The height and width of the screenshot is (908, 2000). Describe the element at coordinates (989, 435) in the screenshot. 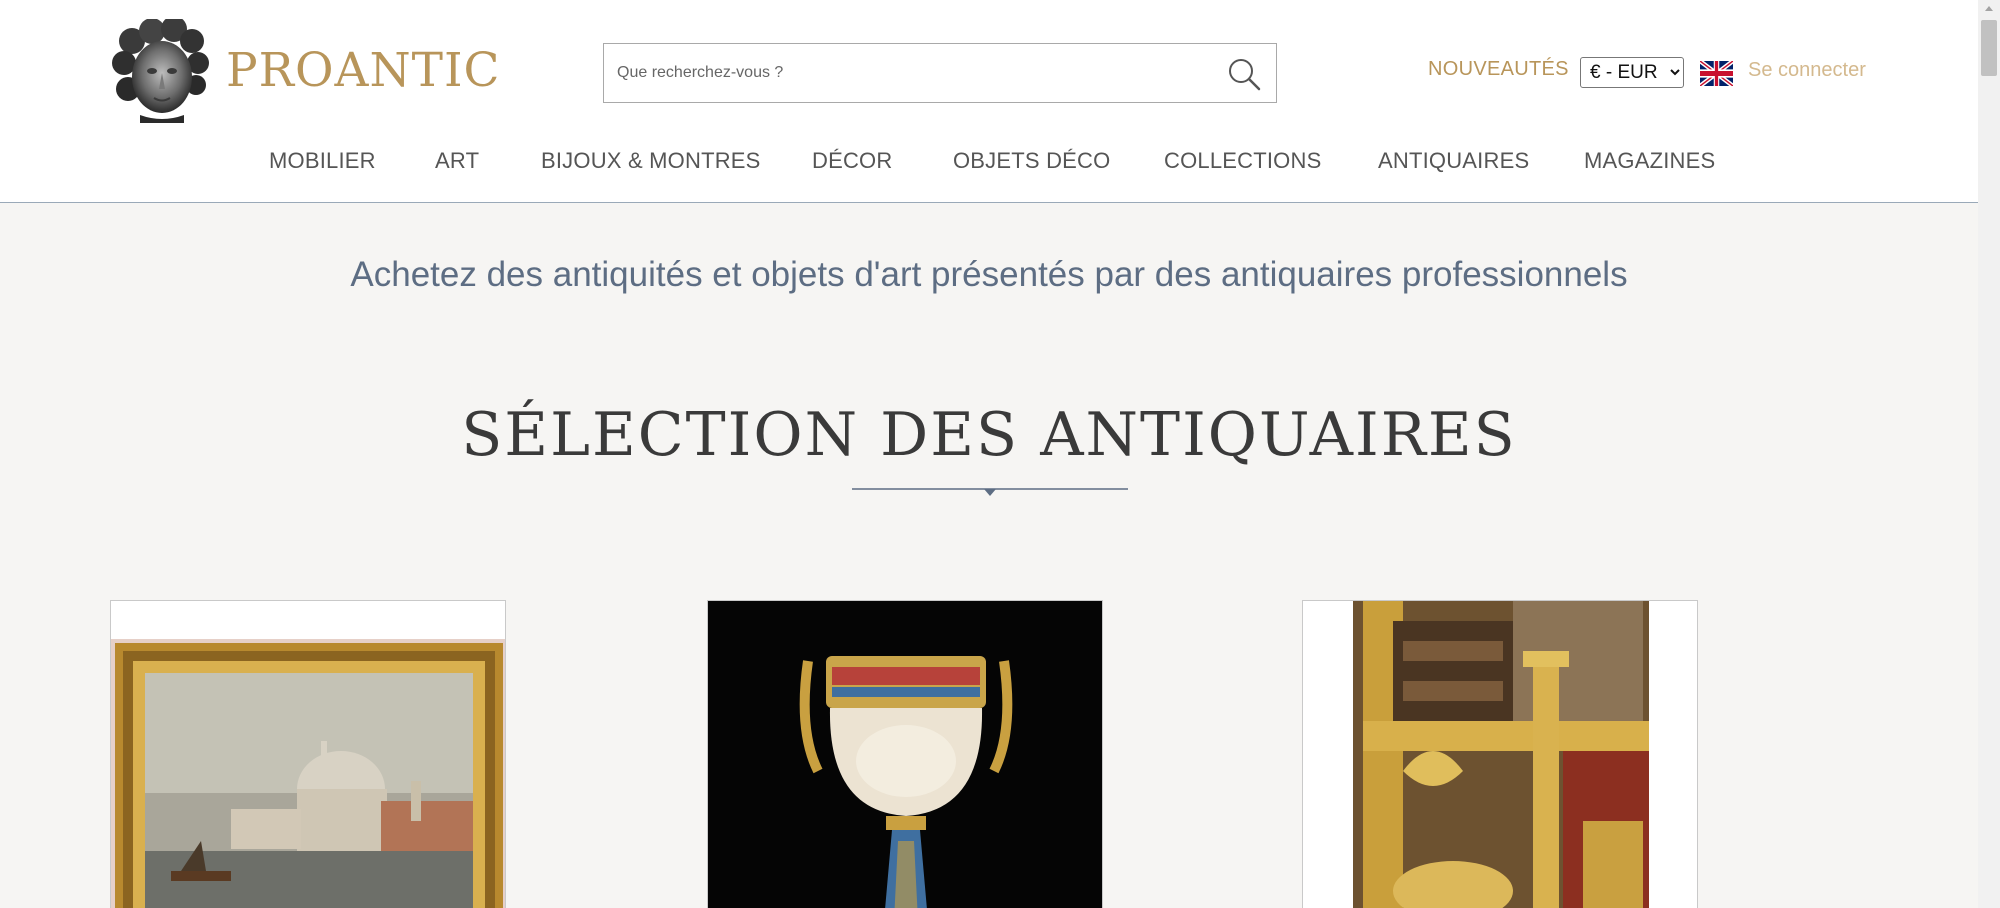

I see `section-title: SÉLECTION DES ANTIQUAIRES` at that location.